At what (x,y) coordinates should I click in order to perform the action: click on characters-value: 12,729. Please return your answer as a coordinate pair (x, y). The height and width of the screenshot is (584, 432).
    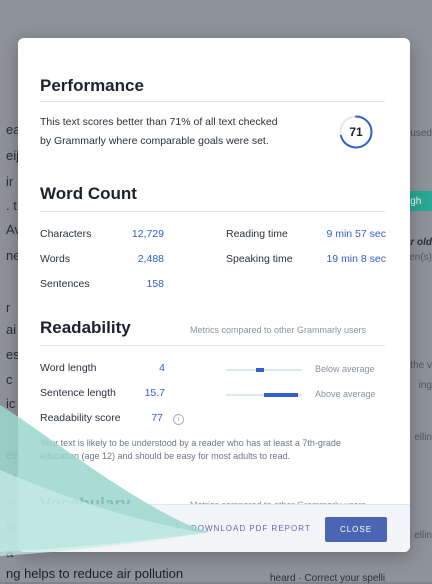
    Looking at the image, I should click on (147, 234).